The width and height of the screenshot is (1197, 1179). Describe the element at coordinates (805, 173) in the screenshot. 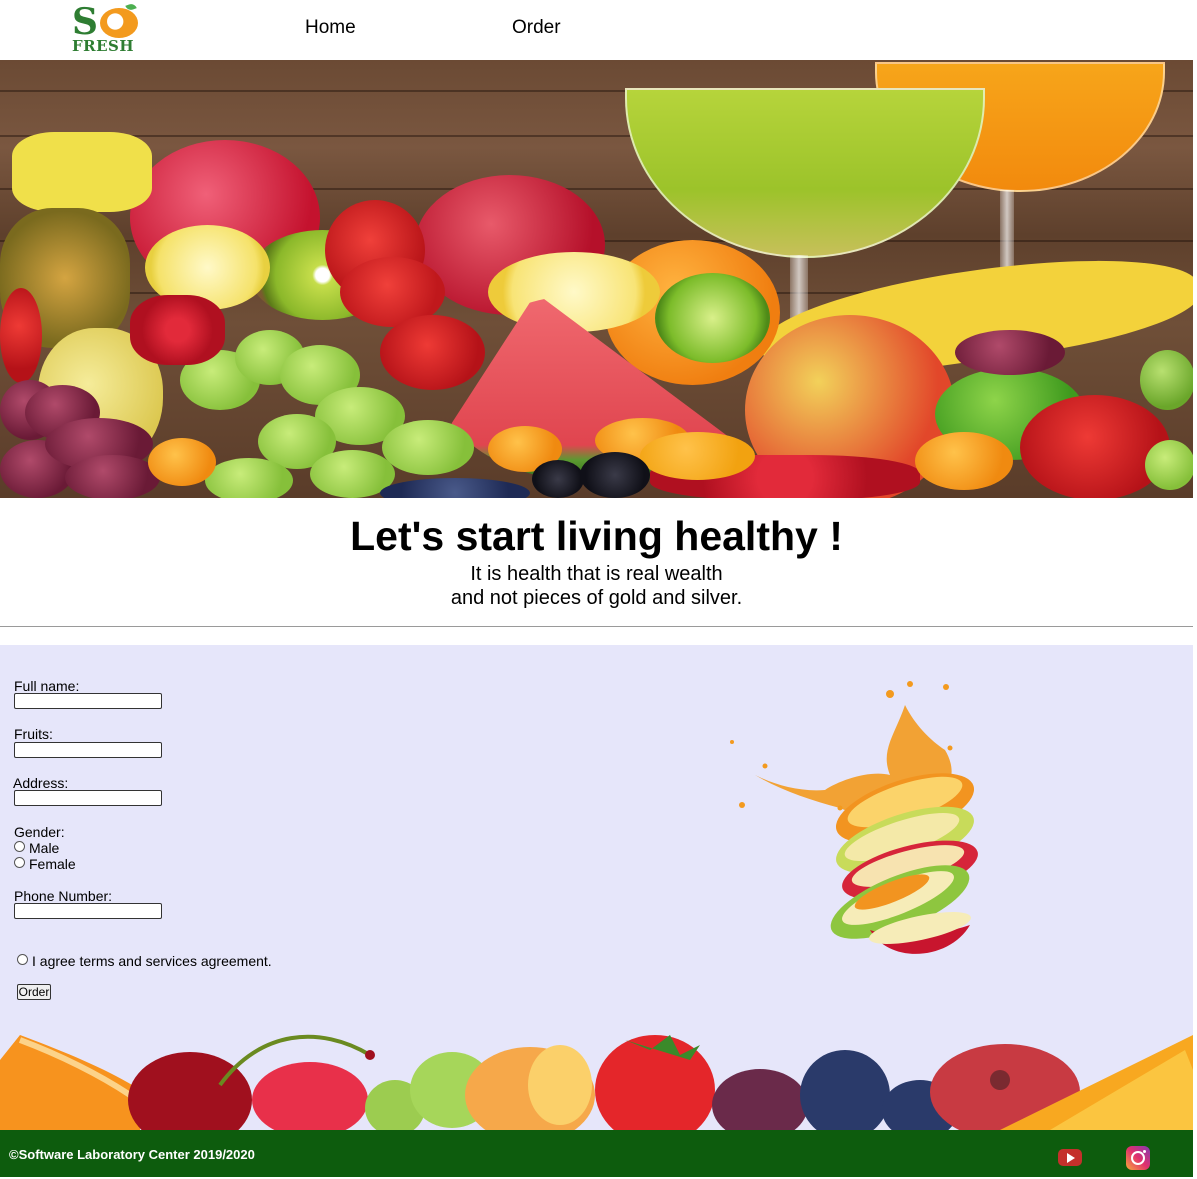

I see `juice-glass-green` at that location.